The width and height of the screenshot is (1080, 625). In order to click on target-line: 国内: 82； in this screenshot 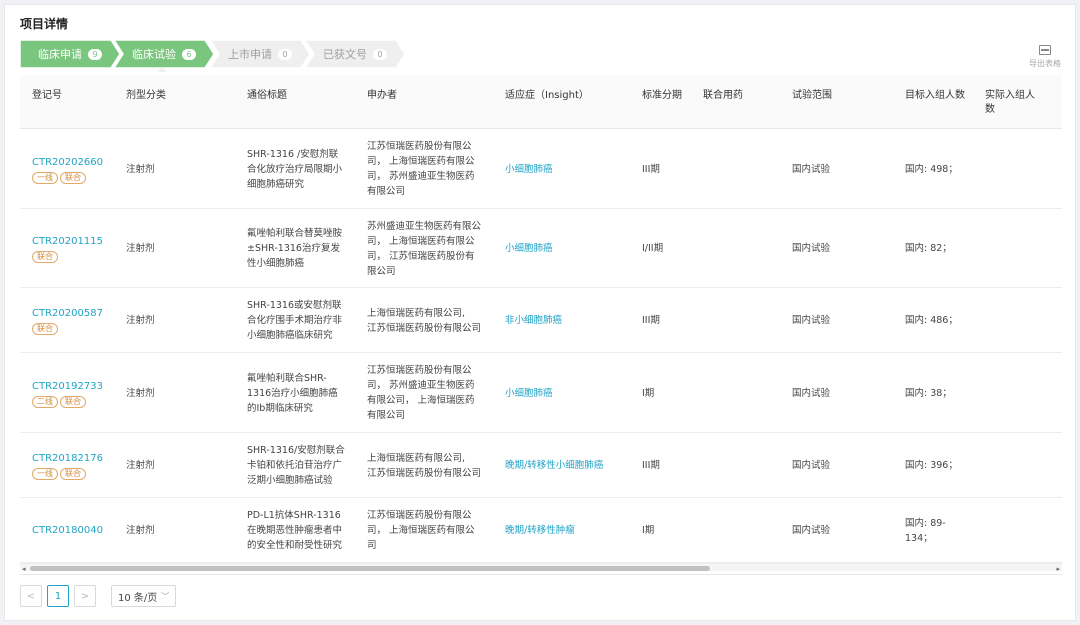, I will do `click(928, 248)`.